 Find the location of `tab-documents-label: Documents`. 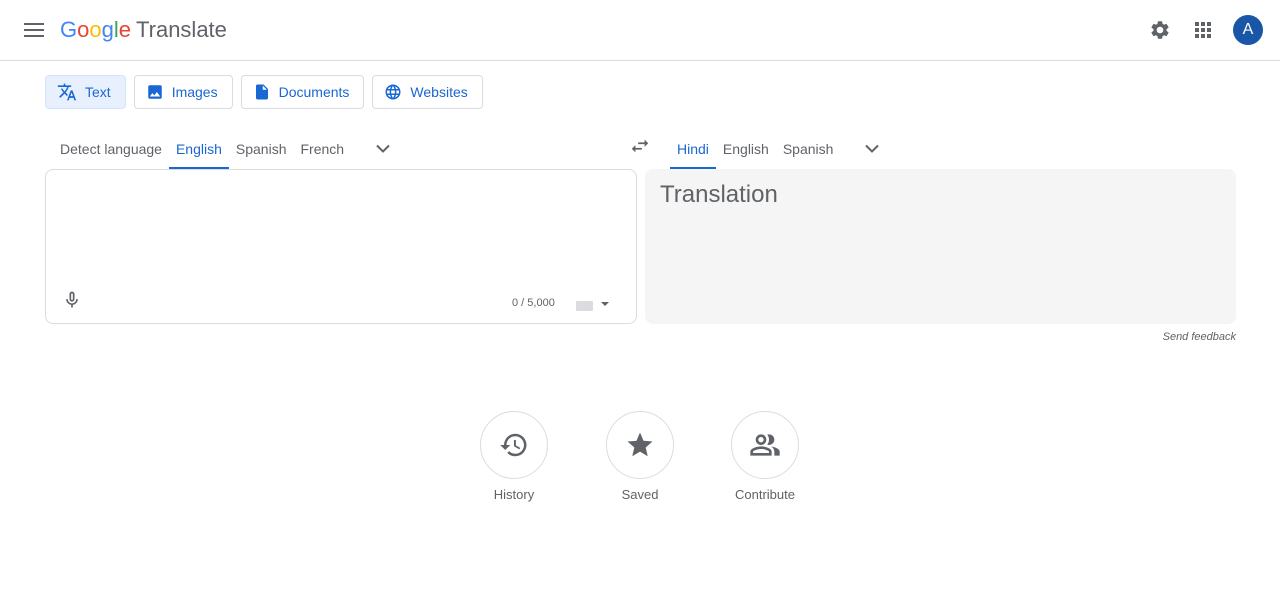

tab-documents-label: Documents is located at coordinates (314, 92).